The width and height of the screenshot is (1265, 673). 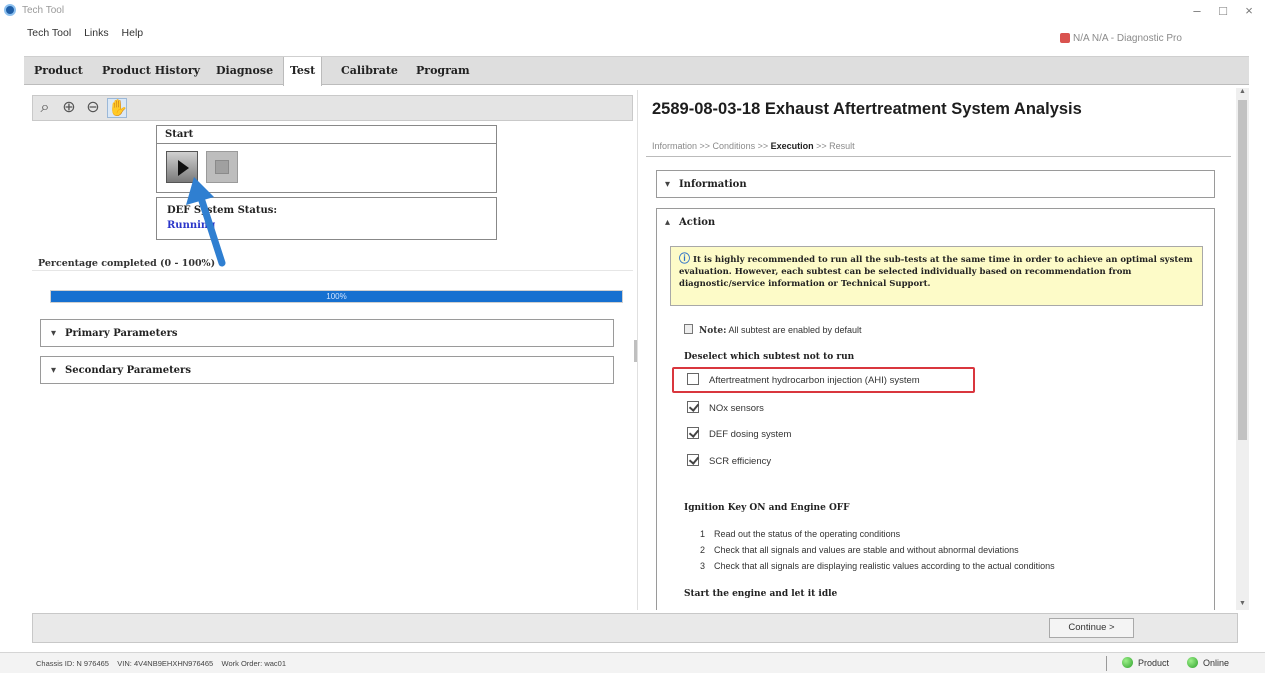 I want to click on tab-calibrate: Calibrate, so click(x=369, y=71).